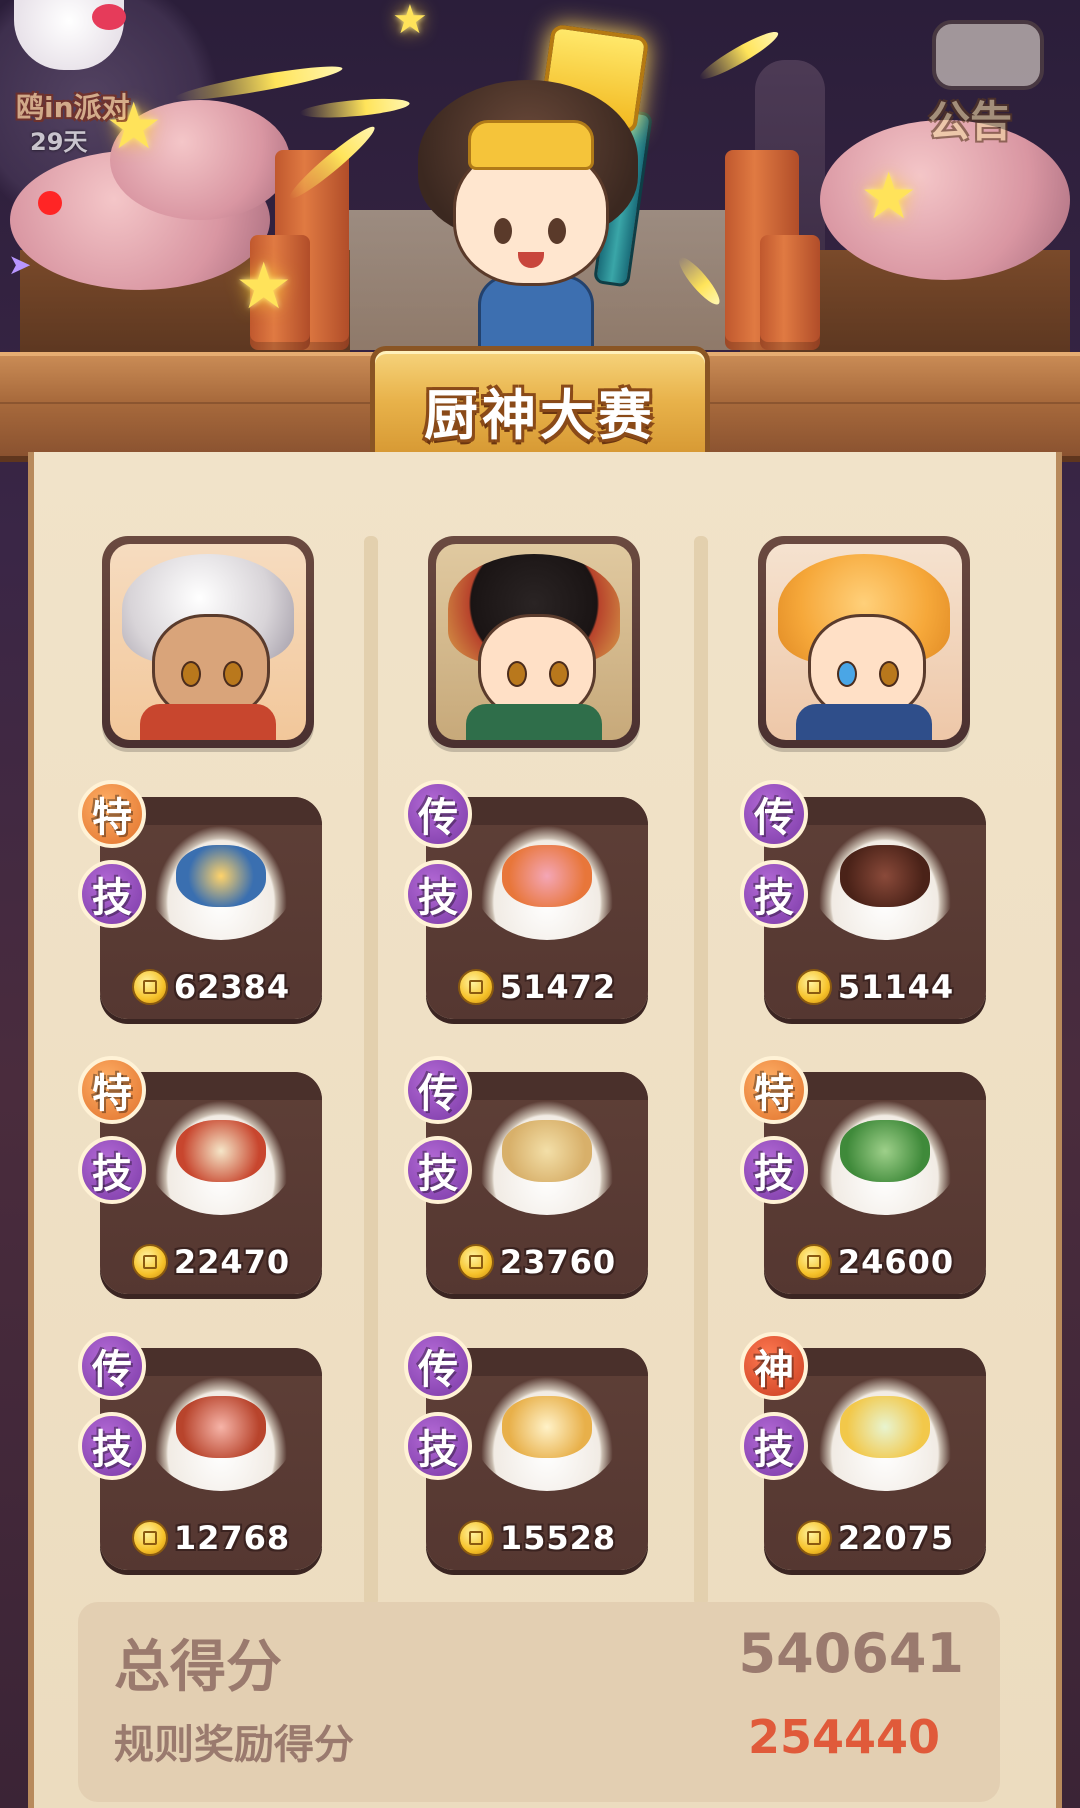  I want to click on event-days-left: 29天, so click(59, 142).